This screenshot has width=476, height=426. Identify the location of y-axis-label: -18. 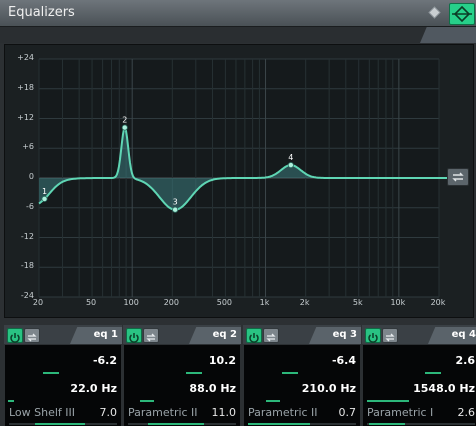
(27, 266).